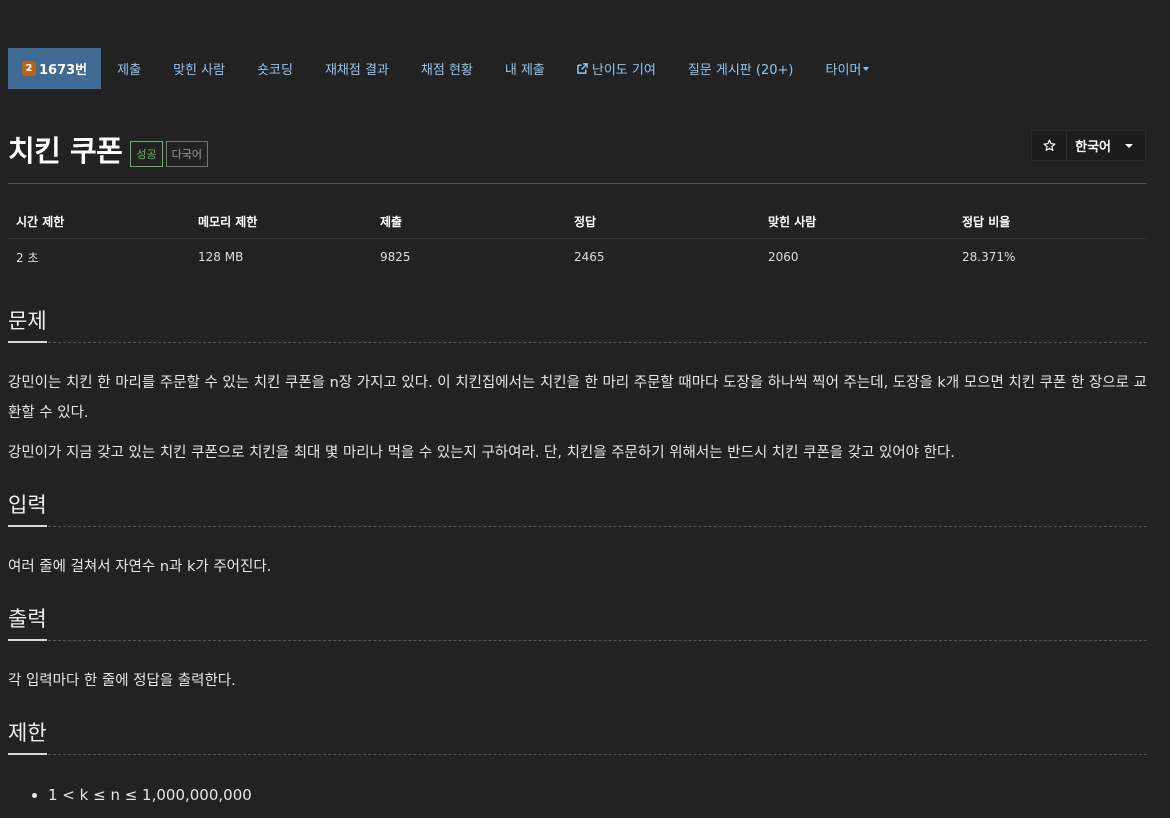  I want to click on nav-board: 질문 게시판 (20+), so click(741, 68).